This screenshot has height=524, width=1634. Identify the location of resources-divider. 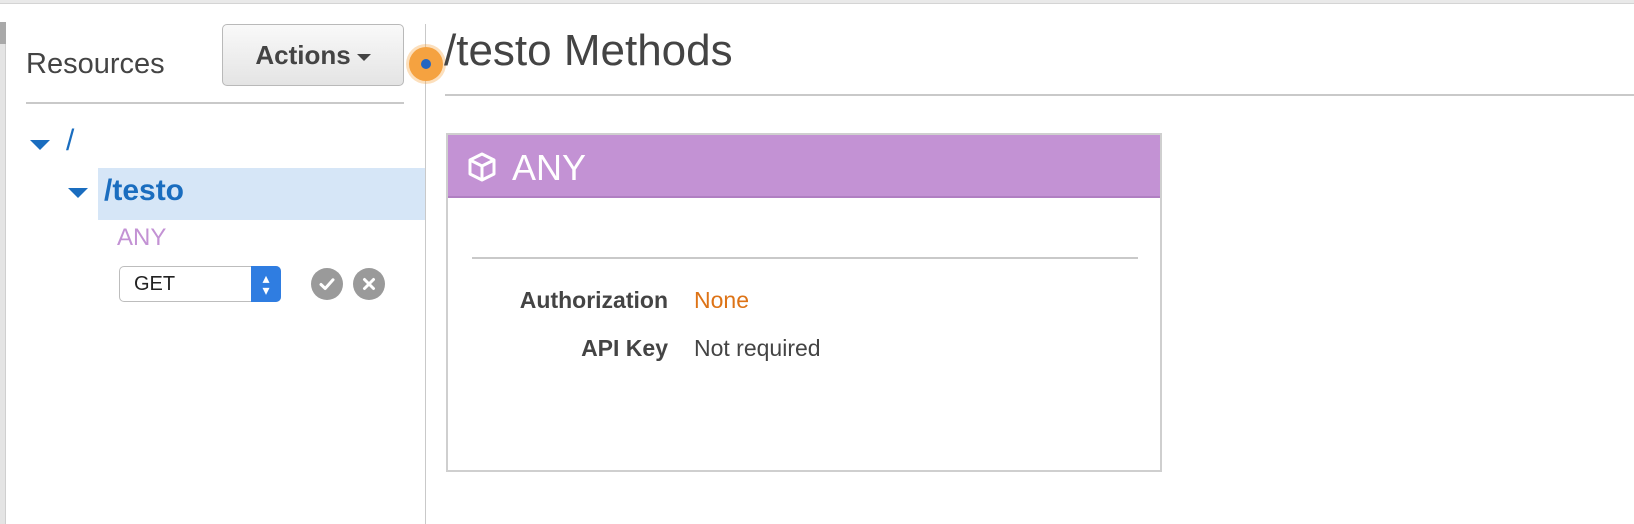
(215, 103).